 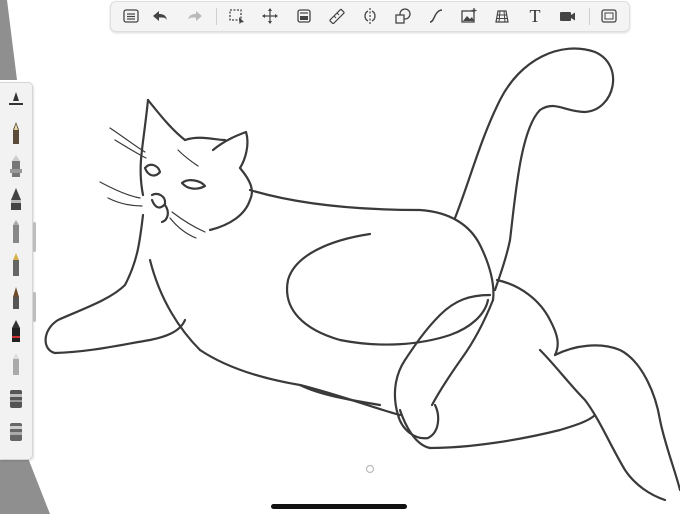 I want to click on text-tool-label: T, so click(x=535, y=16).